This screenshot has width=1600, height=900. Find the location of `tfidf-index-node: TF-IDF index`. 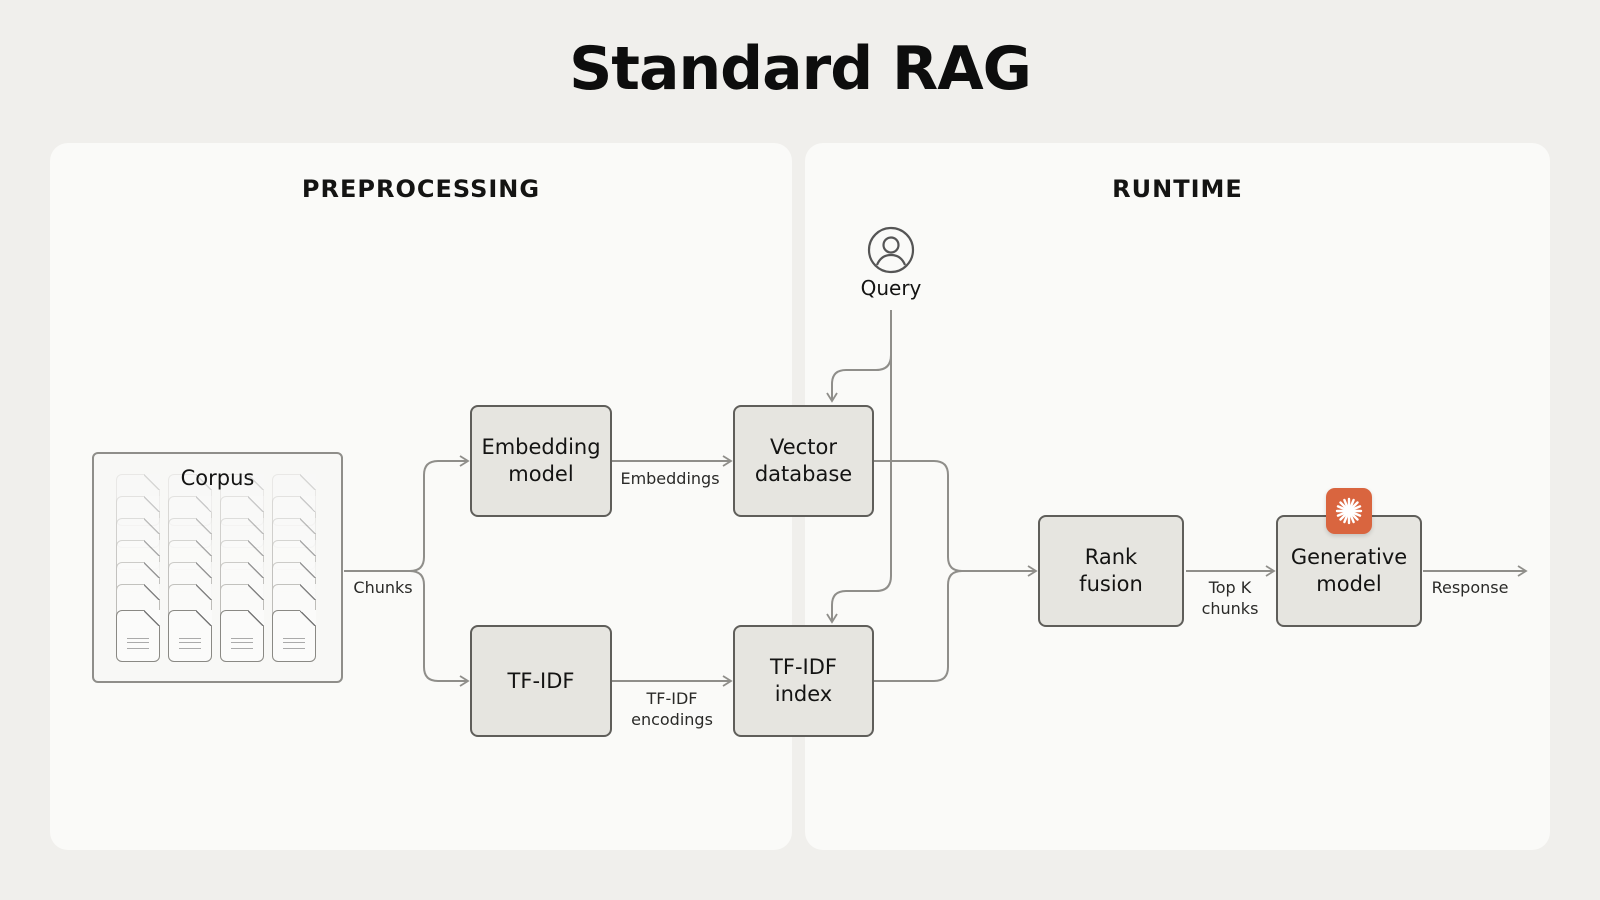

tfidf-index-node: TF-IDF index is located at coordinates (803, 681).